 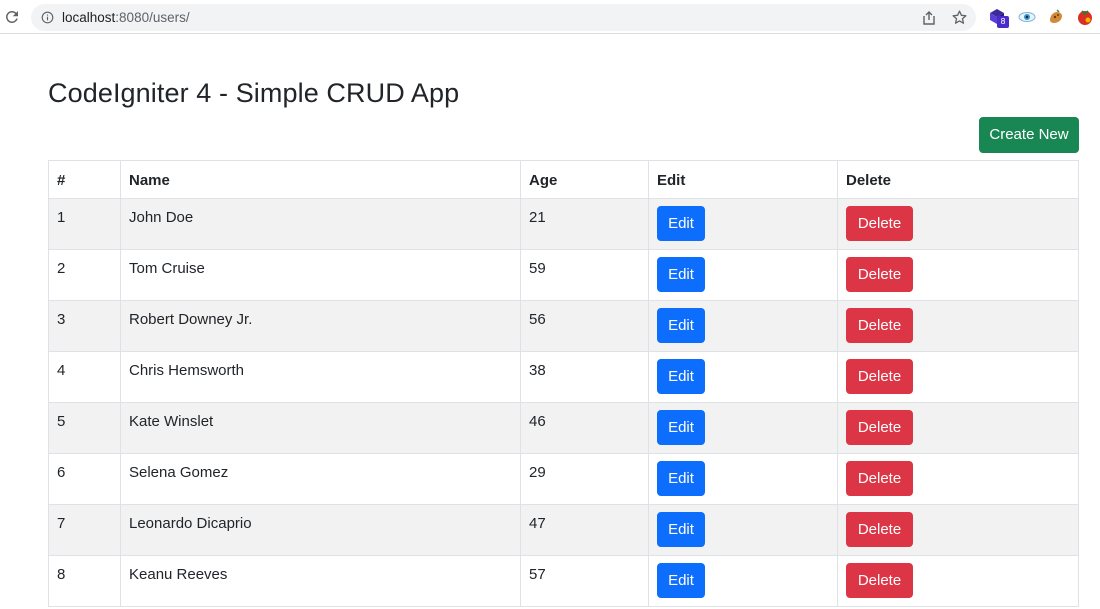 What do you see at coordinates (152, 17) in the screenshot?
I see `url-path: :8080/users/` at bounding box center [152, 17].